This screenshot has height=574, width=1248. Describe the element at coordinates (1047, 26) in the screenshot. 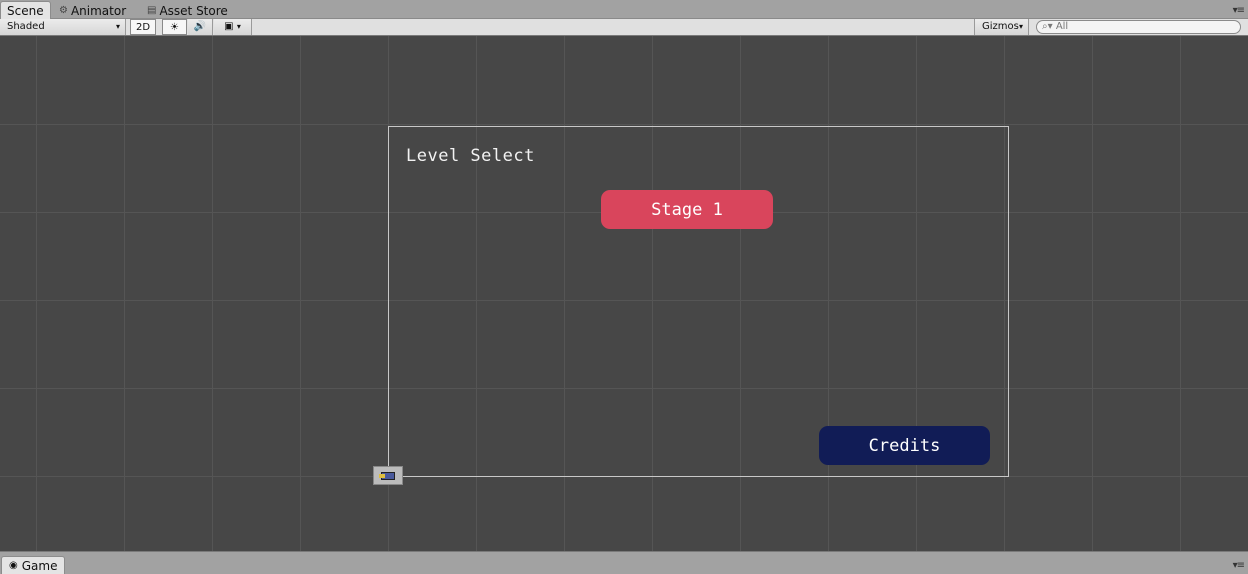

I see `search-icon: ⌕▾` at that location.